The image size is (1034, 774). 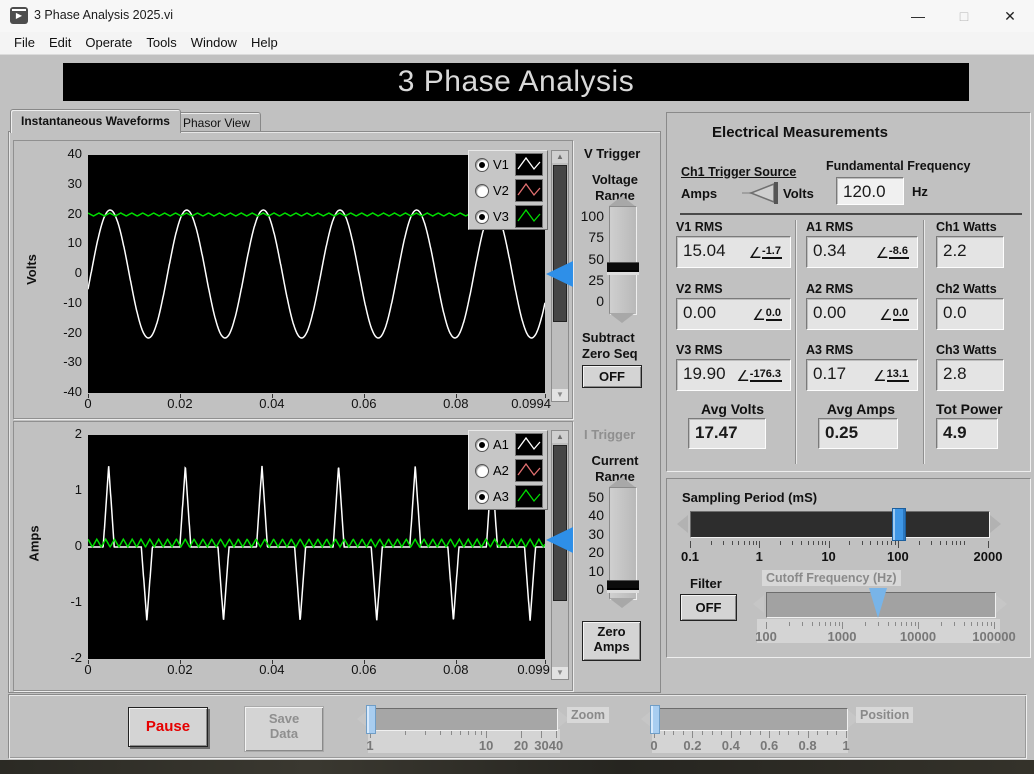 I want to click on voltage-range-label-1: Voltage, so click(x=615, y=179).